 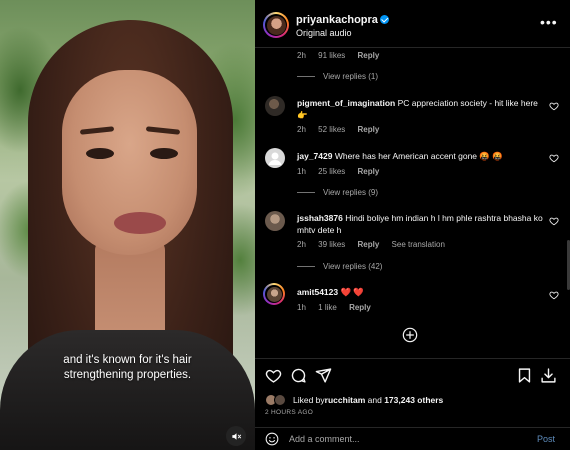 What do you see at coordinates (140, 223) in the screenshot?
I see `lips` at bounding box center [140, 223].